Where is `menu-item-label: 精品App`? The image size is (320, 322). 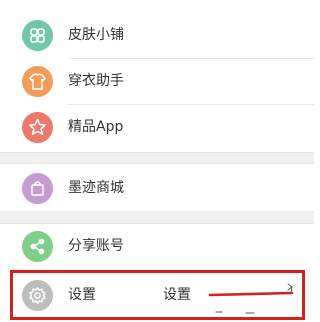
menu-item-label: 精品App is located at coordinates (96, 127).